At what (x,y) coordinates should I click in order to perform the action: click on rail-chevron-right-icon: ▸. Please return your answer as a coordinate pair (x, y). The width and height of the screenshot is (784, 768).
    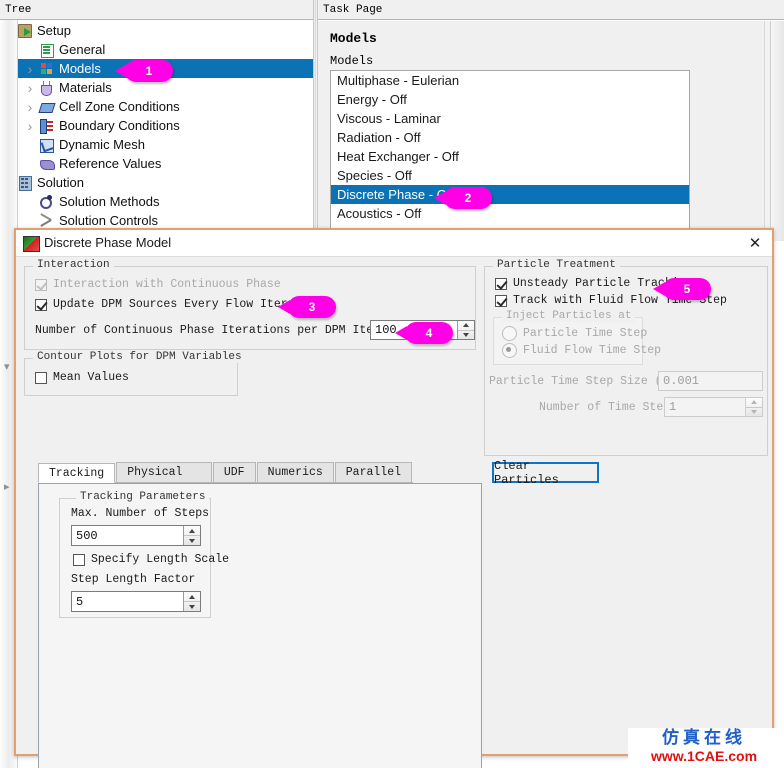
    Looking at the image, I should click on (7, 486).